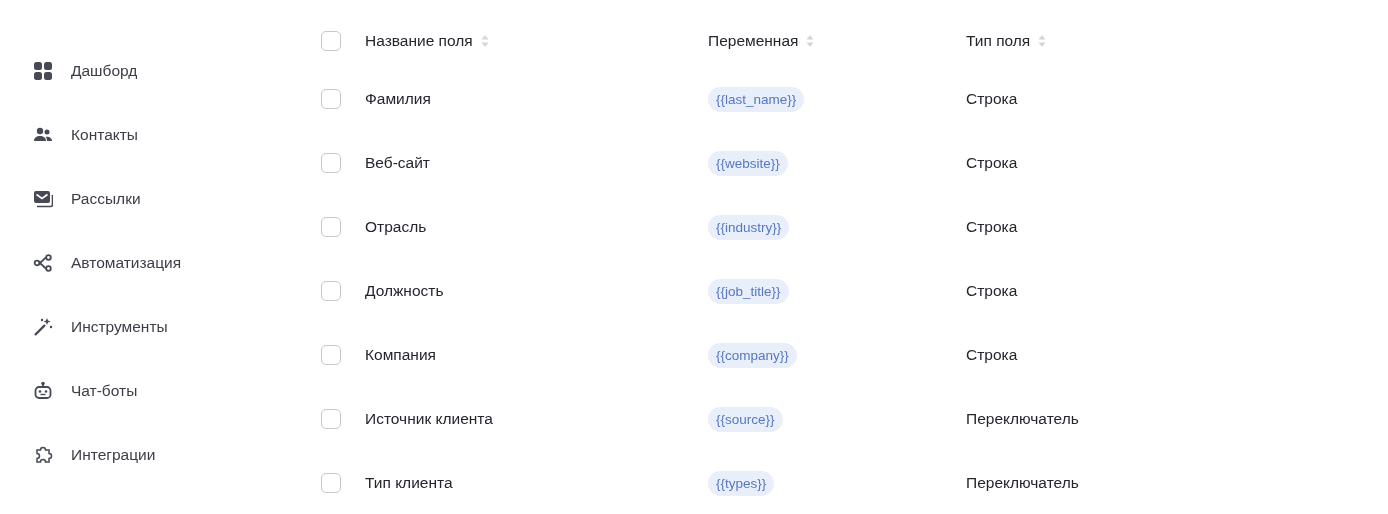 The image size is (1388, 514). Describe the element at coordinates (753, 41) in the screenshot. I see `column-header: Переменная` at that location.